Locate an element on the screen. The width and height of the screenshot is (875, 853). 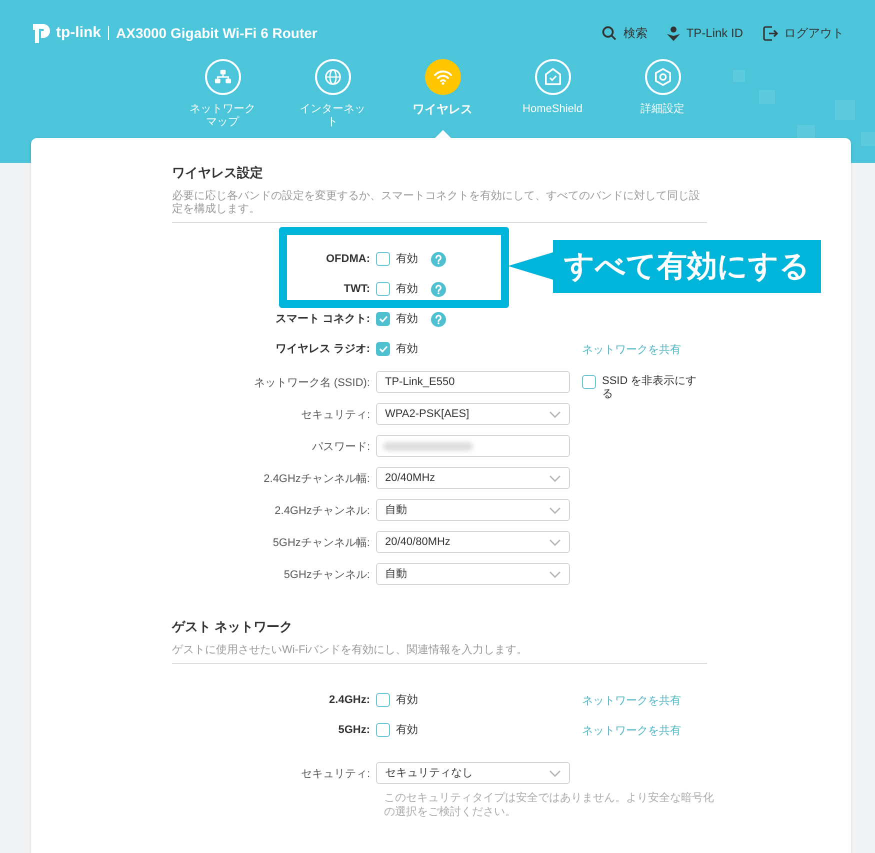
header-link: 検索 is located at coordinates (625, 33).